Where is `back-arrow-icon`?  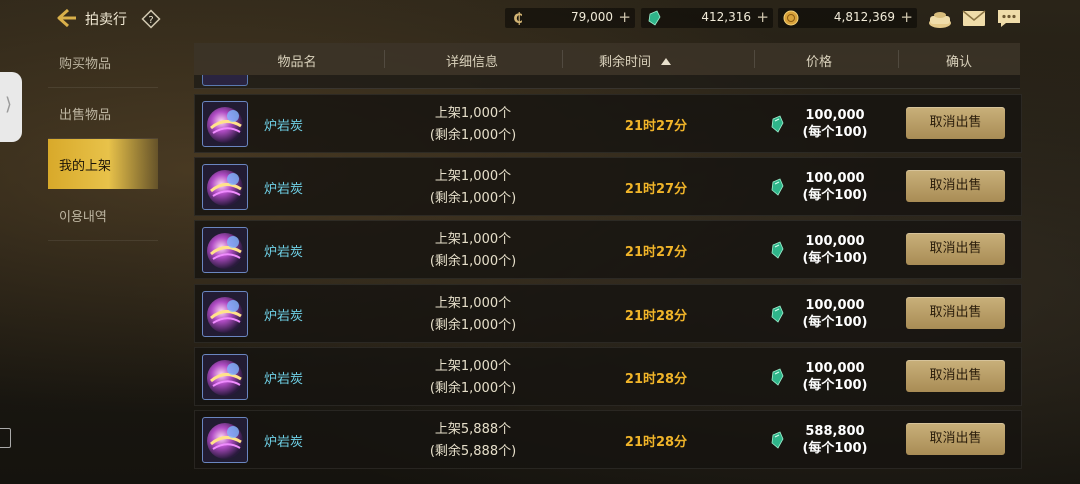 back-arrow-icon is located at coordinates (66, 18).